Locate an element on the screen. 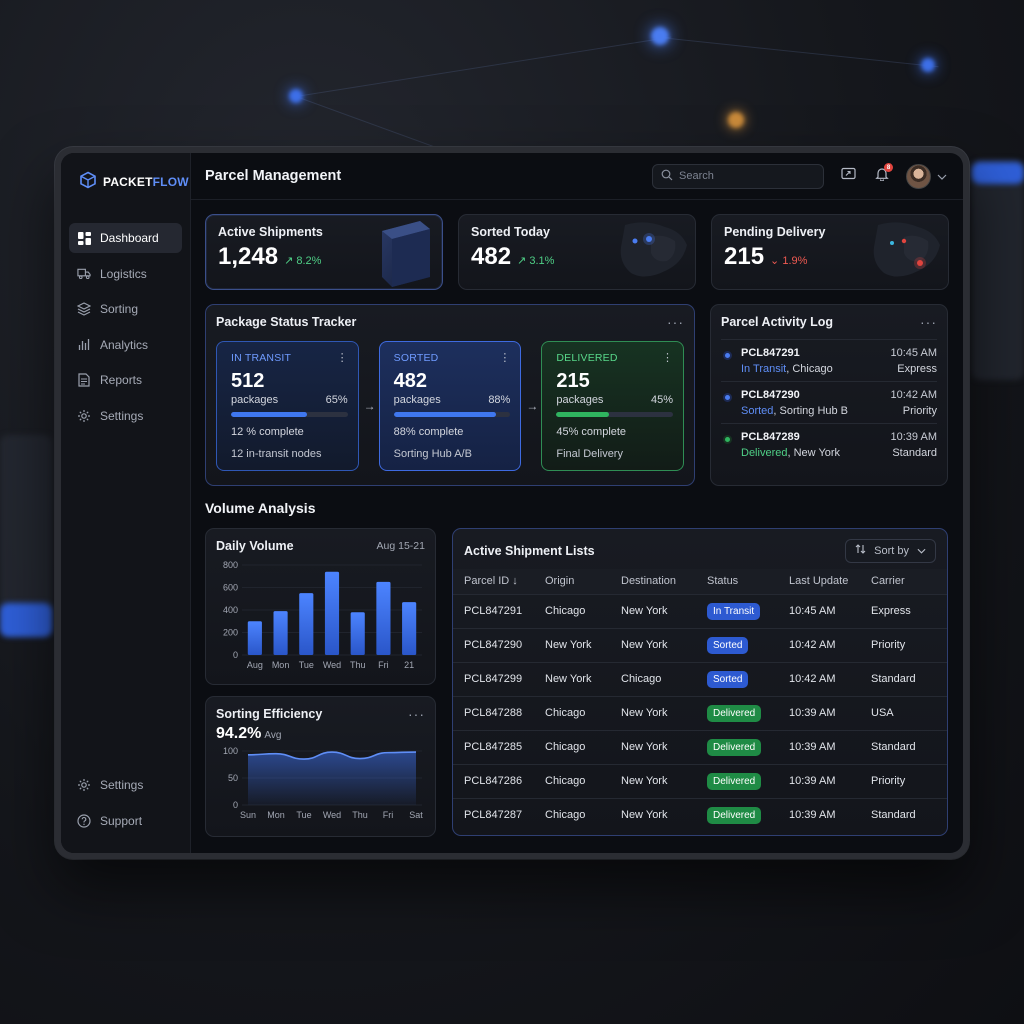 This screenshot has height=1024, width=1024. column-header-origin: Origin is located at coordinates (572, 581).